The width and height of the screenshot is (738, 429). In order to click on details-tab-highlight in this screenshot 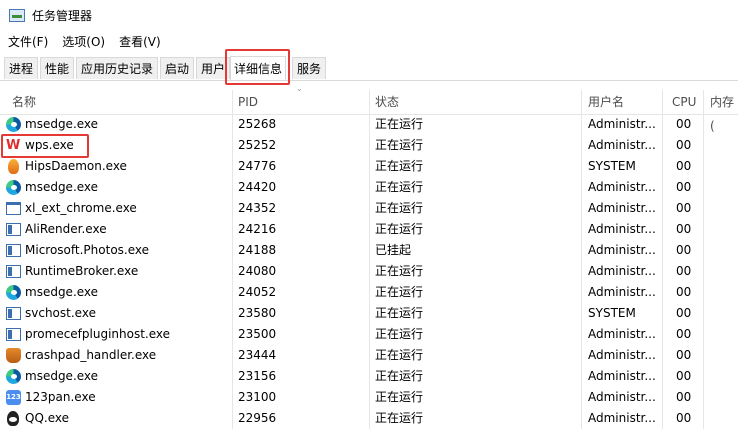, I will do `click(257, 67)`.